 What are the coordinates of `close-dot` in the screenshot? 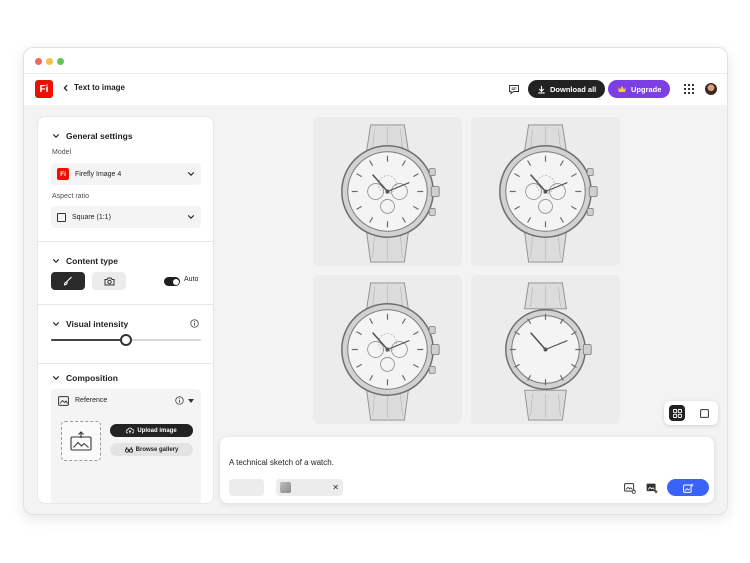 It's located at (38, 61).